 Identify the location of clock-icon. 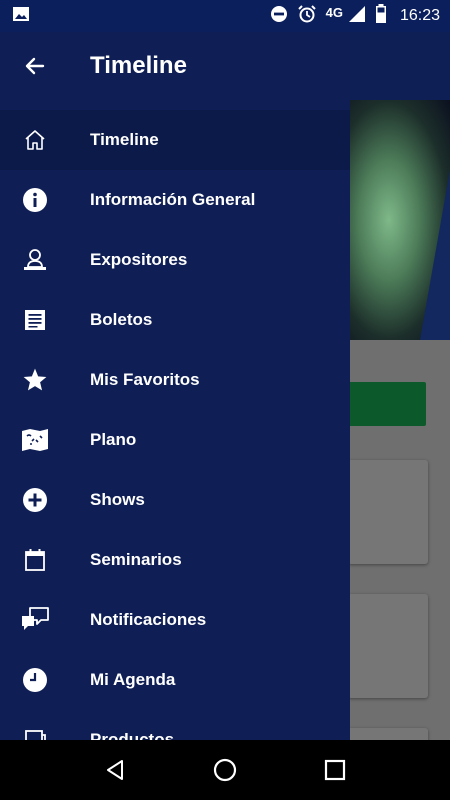
(35, 680).